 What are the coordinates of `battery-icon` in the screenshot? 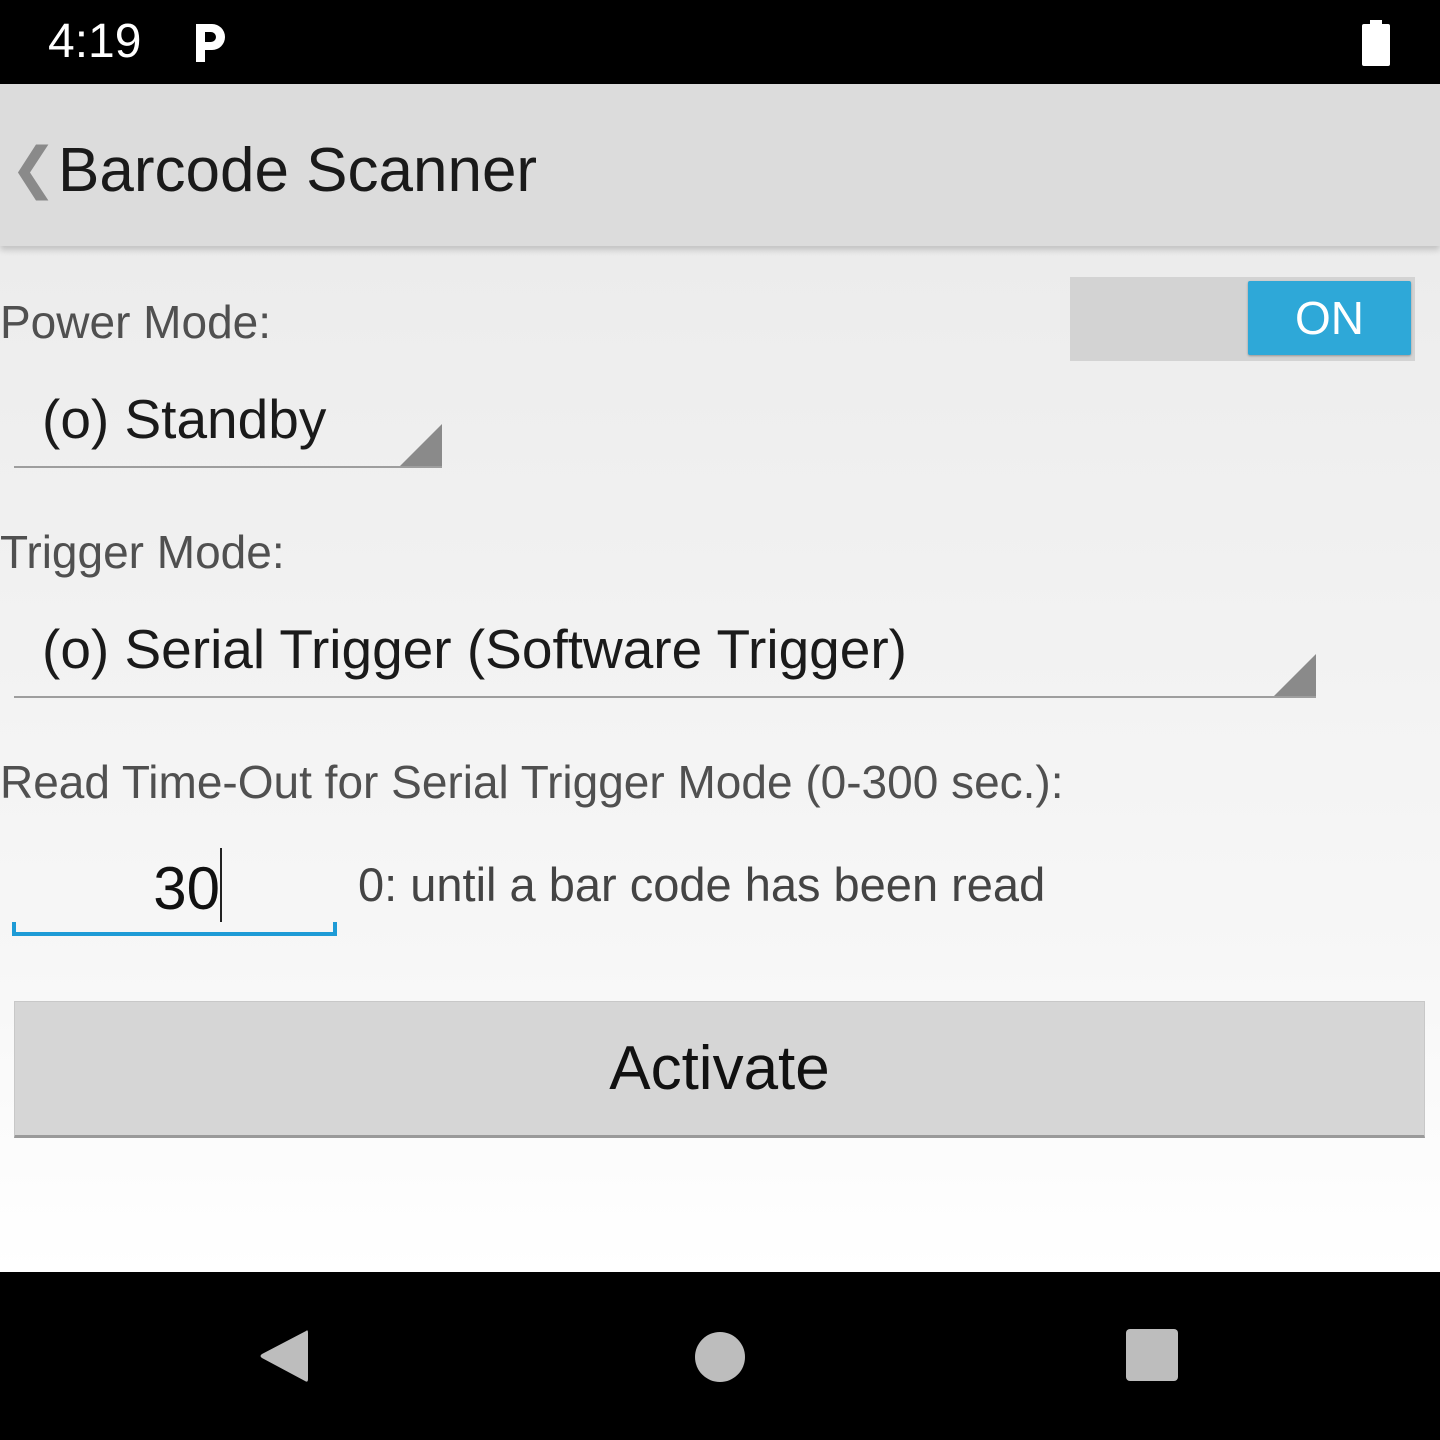 It's located at (1376, 43).